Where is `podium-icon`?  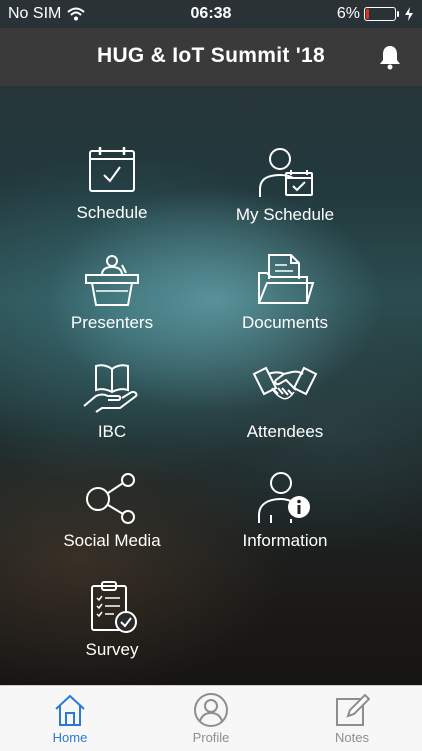 podium-icon is located at coordinates (112, 280).